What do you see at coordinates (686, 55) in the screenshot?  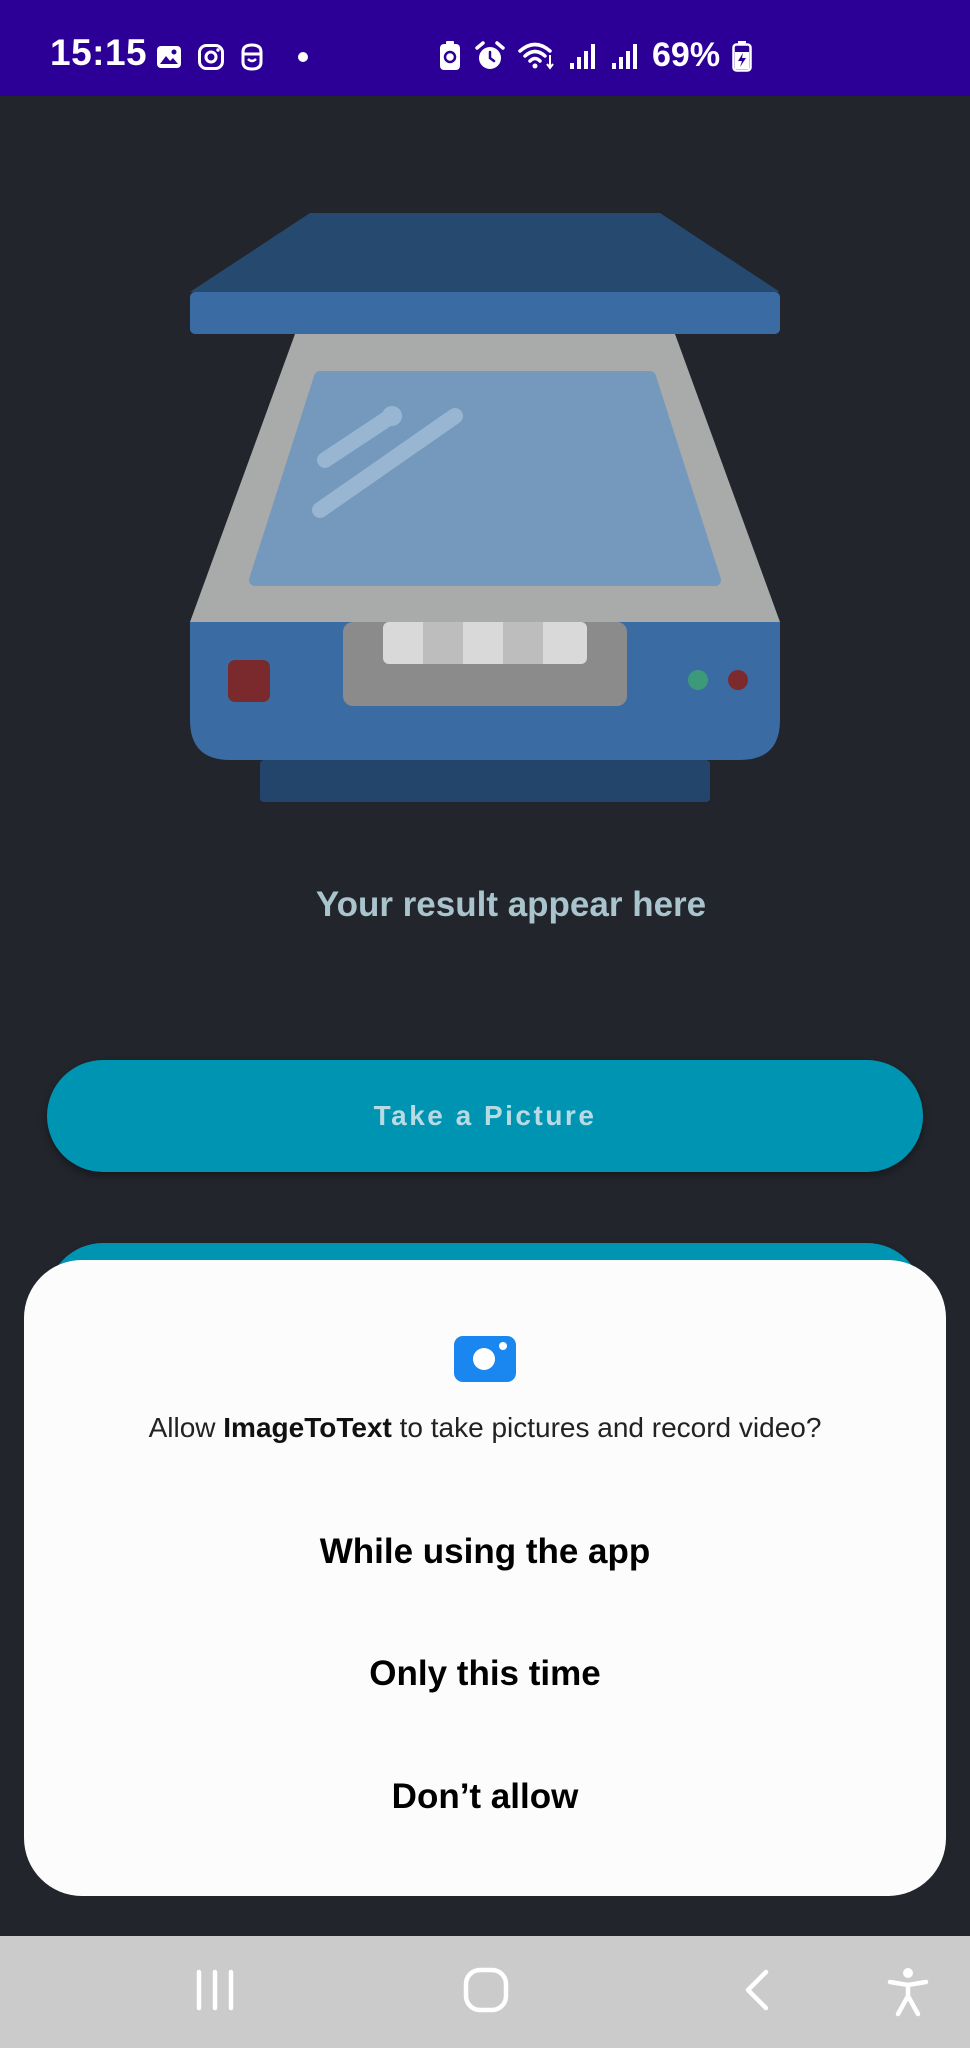 I see `battery-percent: 69%` at bounding box center [686, 55].